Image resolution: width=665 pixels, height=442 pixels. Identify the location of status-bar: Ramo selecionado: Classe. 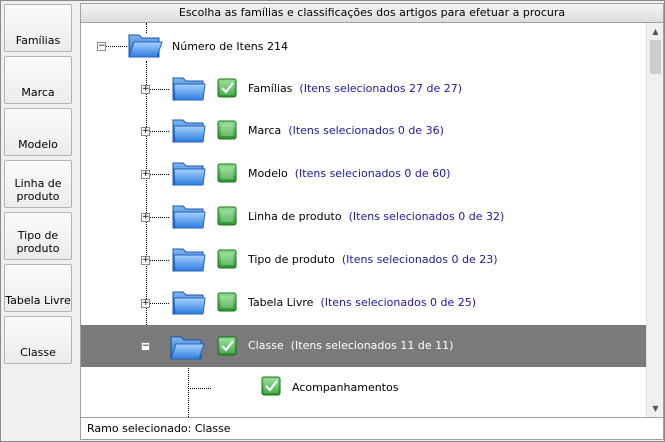
(372, 428).